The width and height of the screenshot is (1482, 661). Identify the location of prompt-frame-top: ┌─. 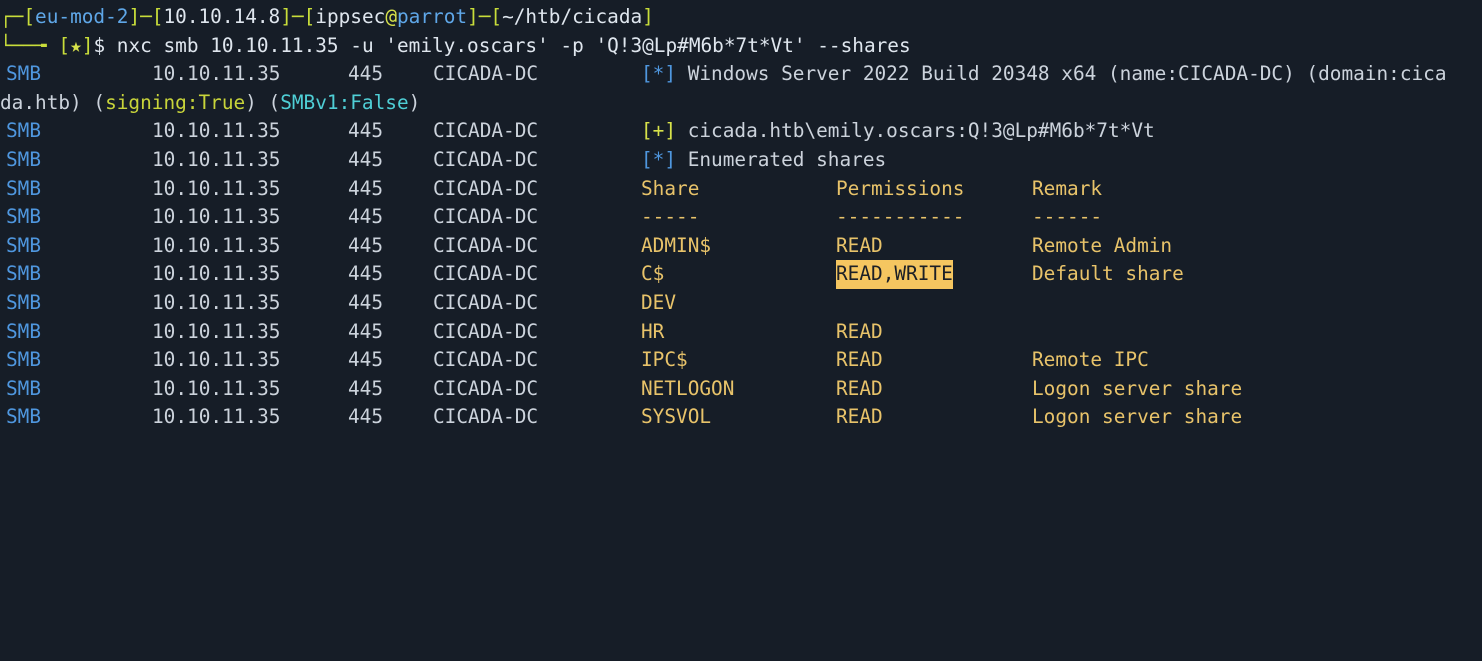
(12, 16).